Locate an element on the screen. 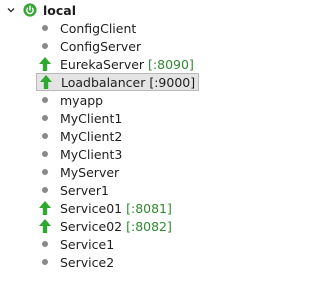 This screenshot has width=320, height=288. tree-item-label: Server1 is located at coordinates (84, 190).